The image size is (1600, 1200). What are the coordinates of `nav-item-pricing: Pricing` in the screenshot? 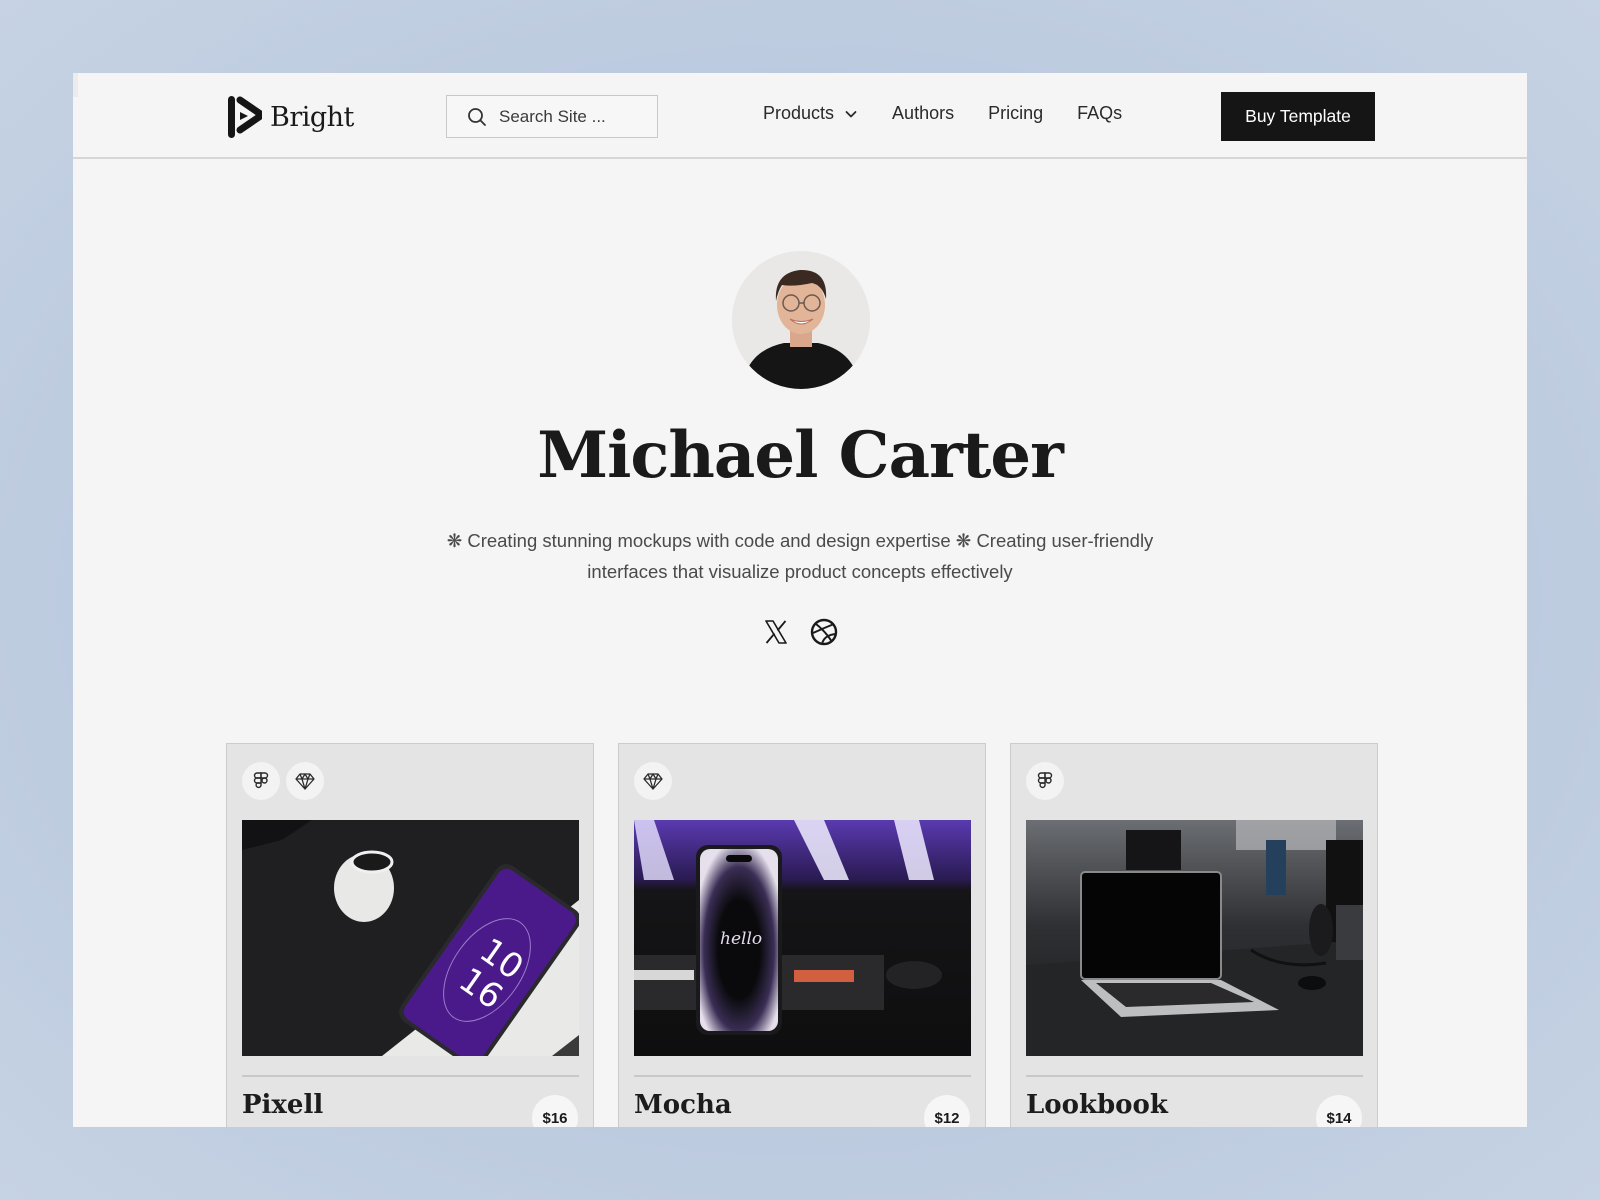 It's located at (1015, 113).